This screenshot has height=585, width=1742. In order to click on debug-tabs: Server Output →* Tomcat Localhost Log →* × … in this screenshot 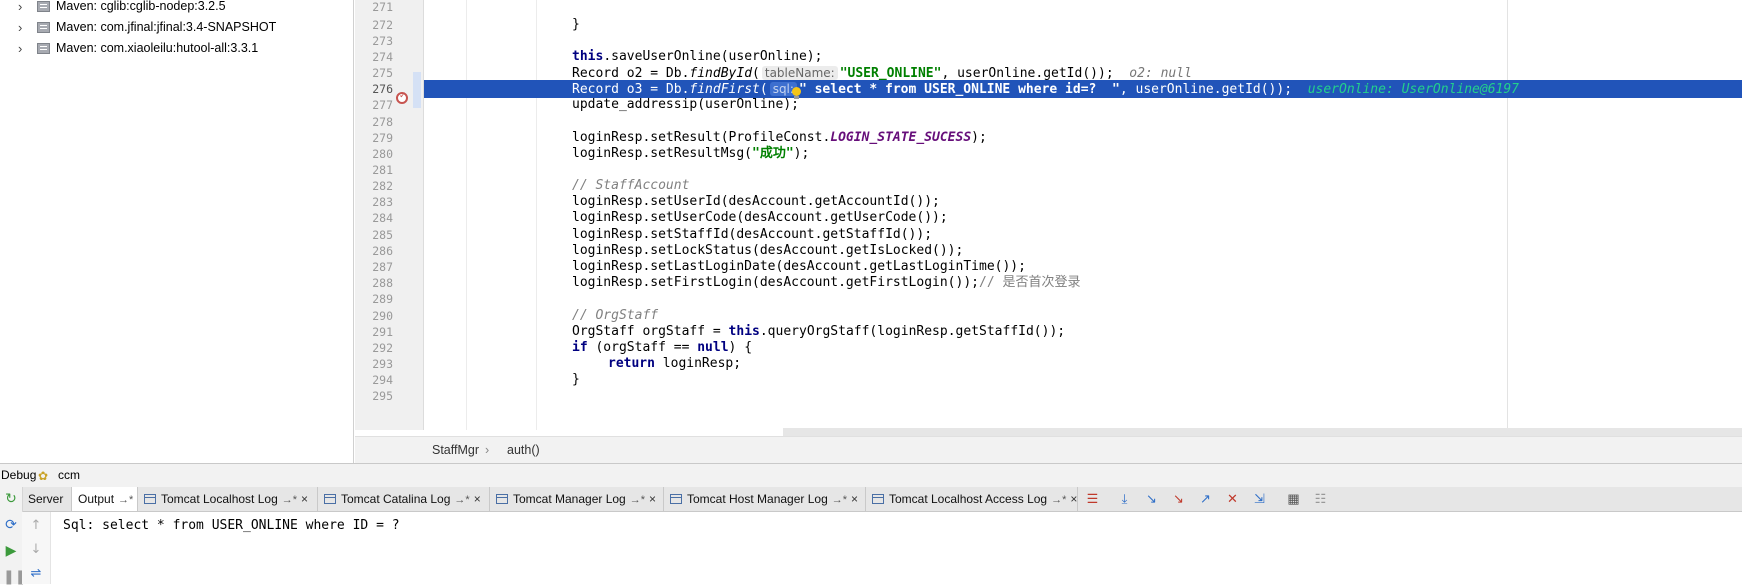, I will do `click(871, 499)`.